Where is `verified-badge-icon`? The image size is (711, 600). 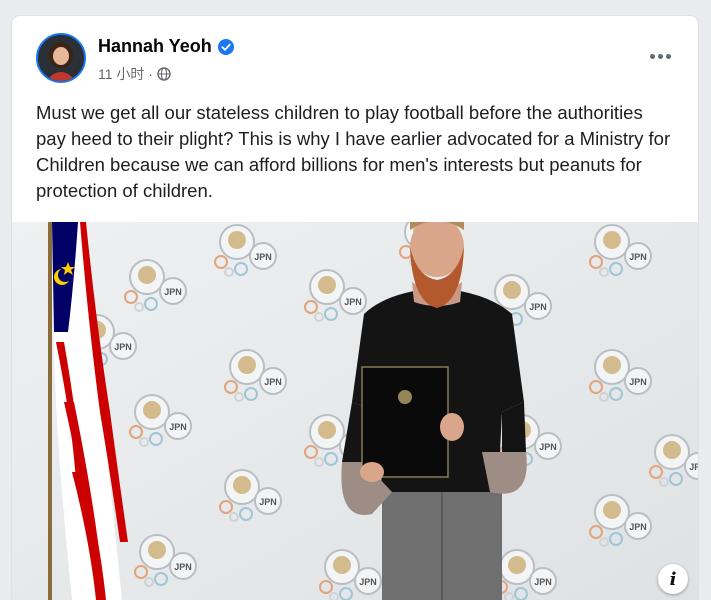 verified-badge-icon is located at coordinates (225, 46).